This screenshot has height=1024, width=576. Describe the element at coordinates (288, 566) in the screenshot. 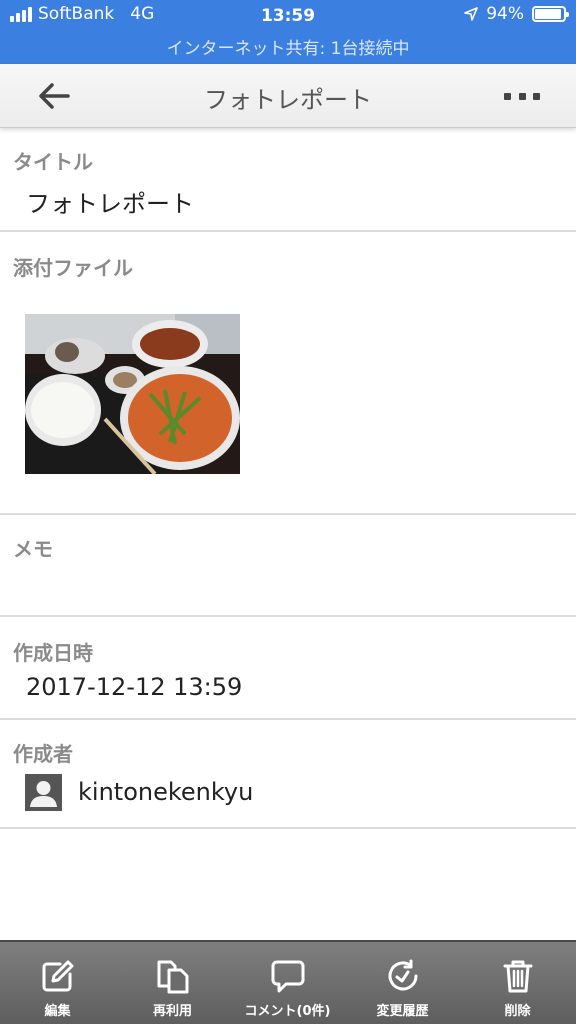

I see `memo-field: メモ` at that location.